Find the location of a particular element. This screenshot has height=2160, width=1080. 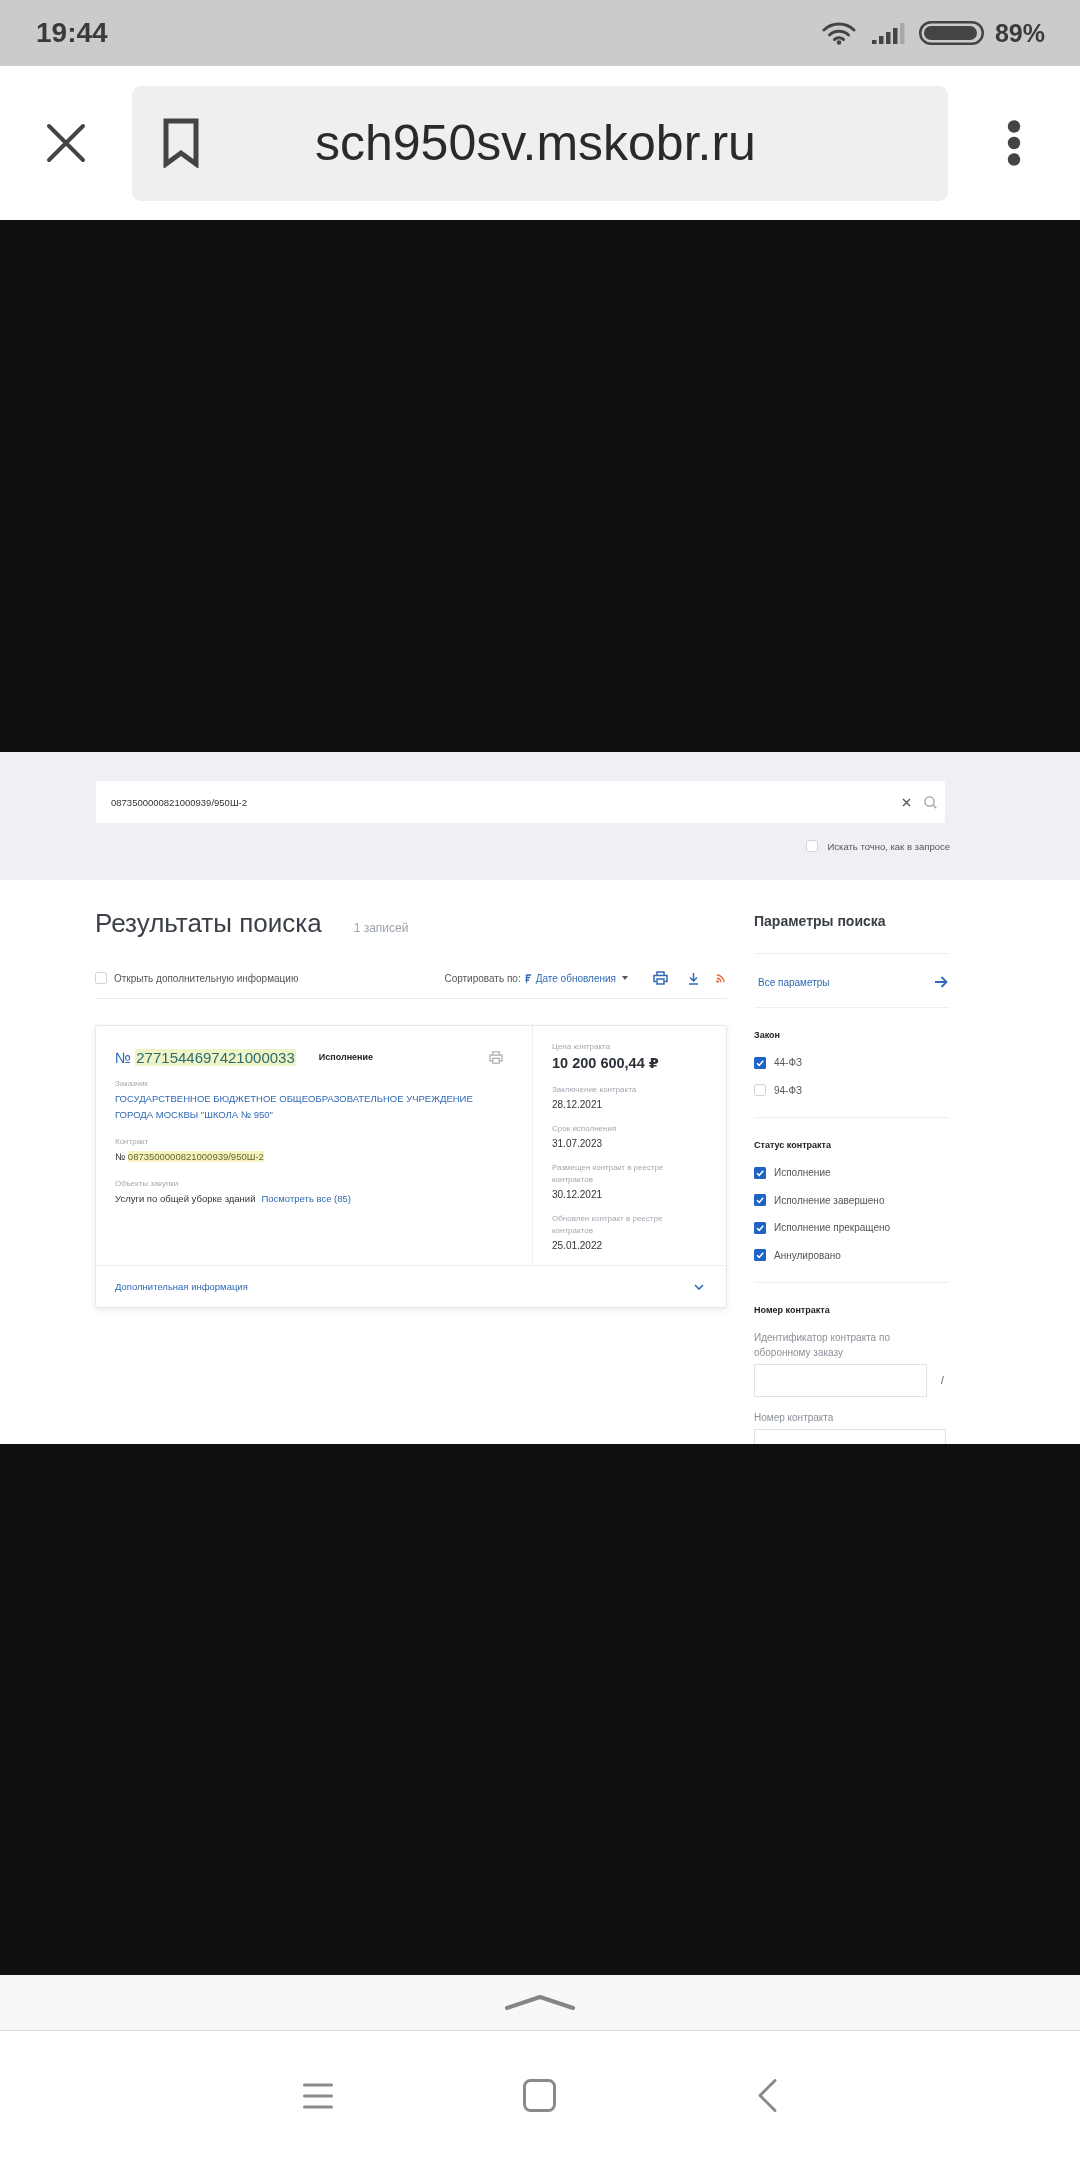

sort-label: Сортировать по: is located at coordinates (482, 978).